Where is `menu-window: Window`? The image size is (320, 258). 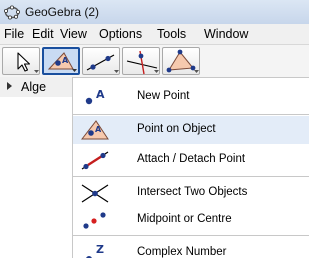
menu-window: Window is located at coordinates (226, 34).